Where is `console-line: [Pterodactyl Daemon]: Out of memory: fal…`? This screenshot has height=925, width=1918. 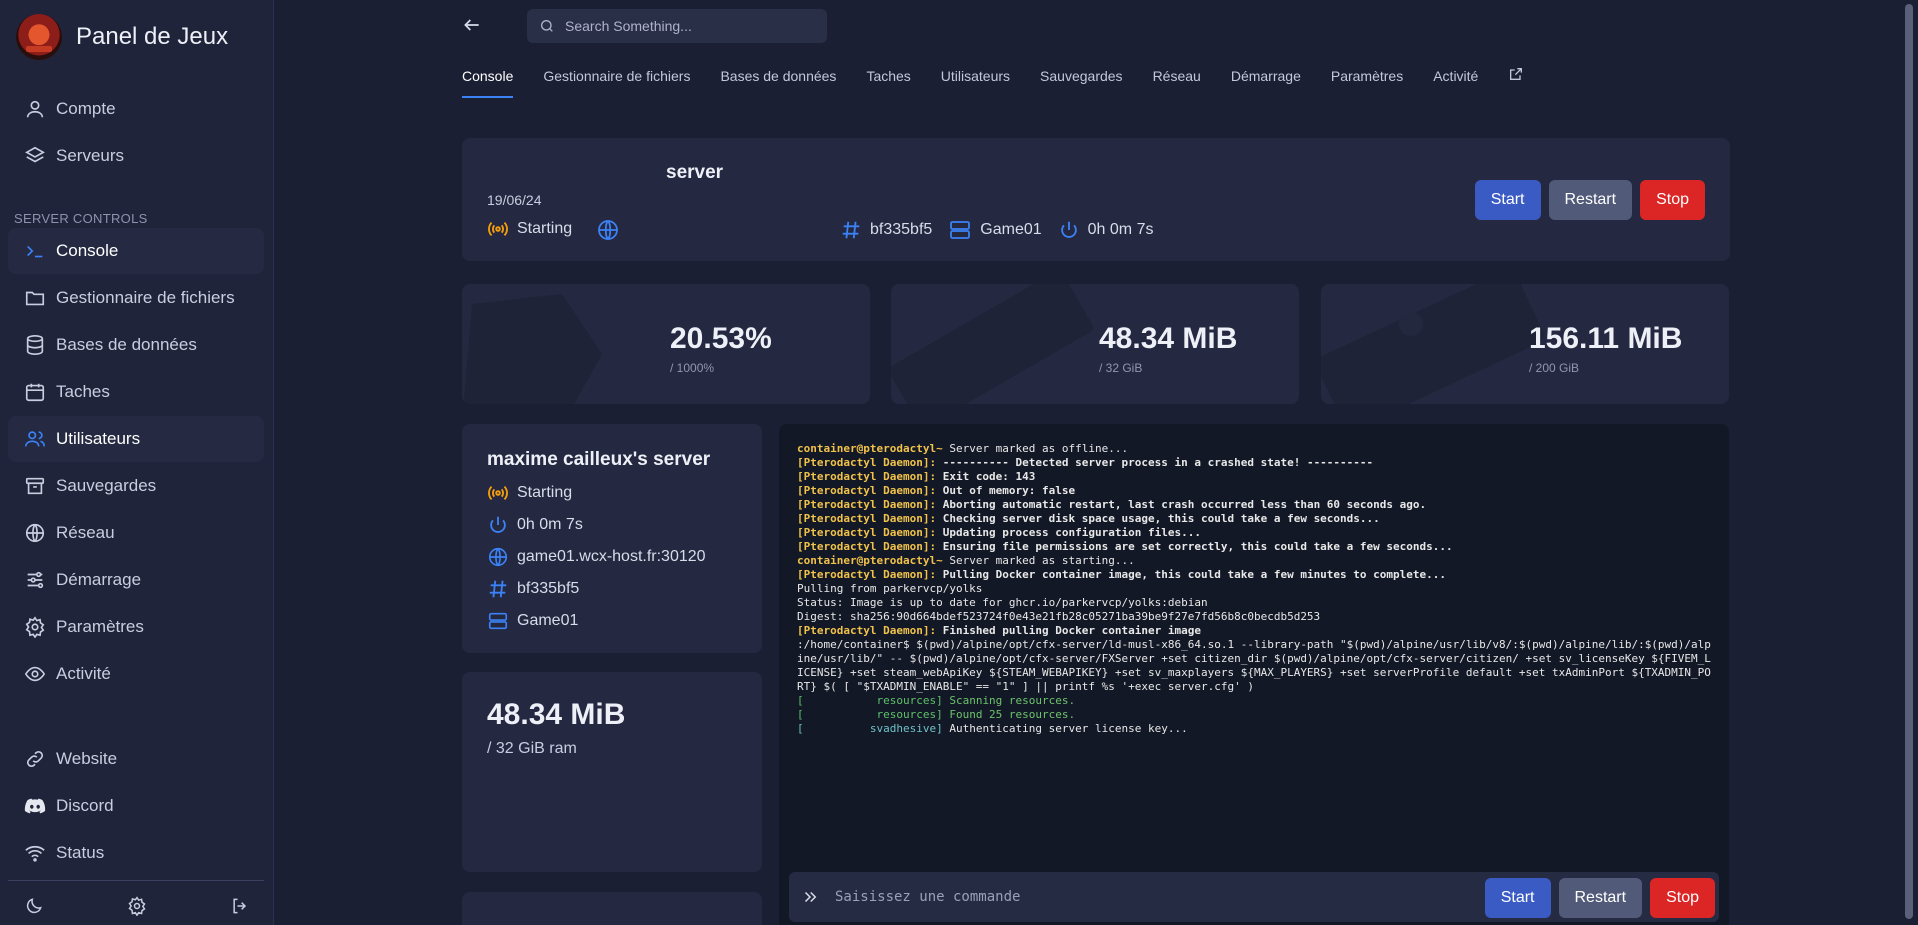
console-line: [Pterodactyl Daemon]: Out of memory: fal… is located at coordinates (1257, 491).